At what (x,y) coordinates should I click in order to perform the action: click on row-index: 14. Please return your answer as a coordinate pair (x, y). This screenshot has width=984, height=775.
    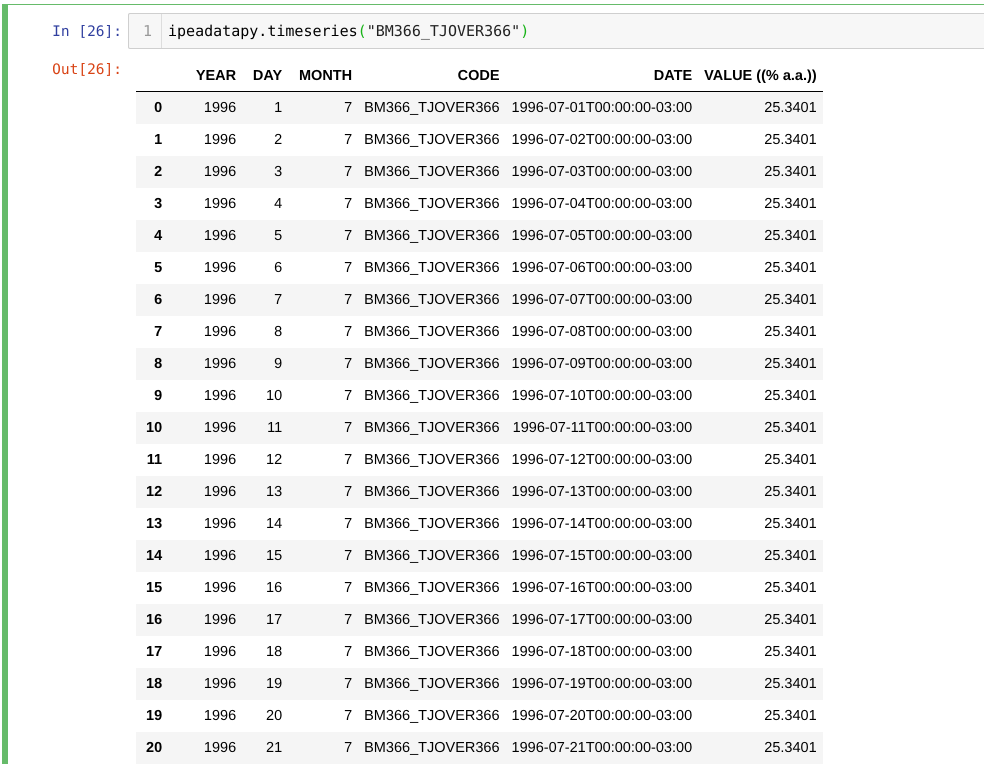
    Looking at the image, I should click on (152, 556).